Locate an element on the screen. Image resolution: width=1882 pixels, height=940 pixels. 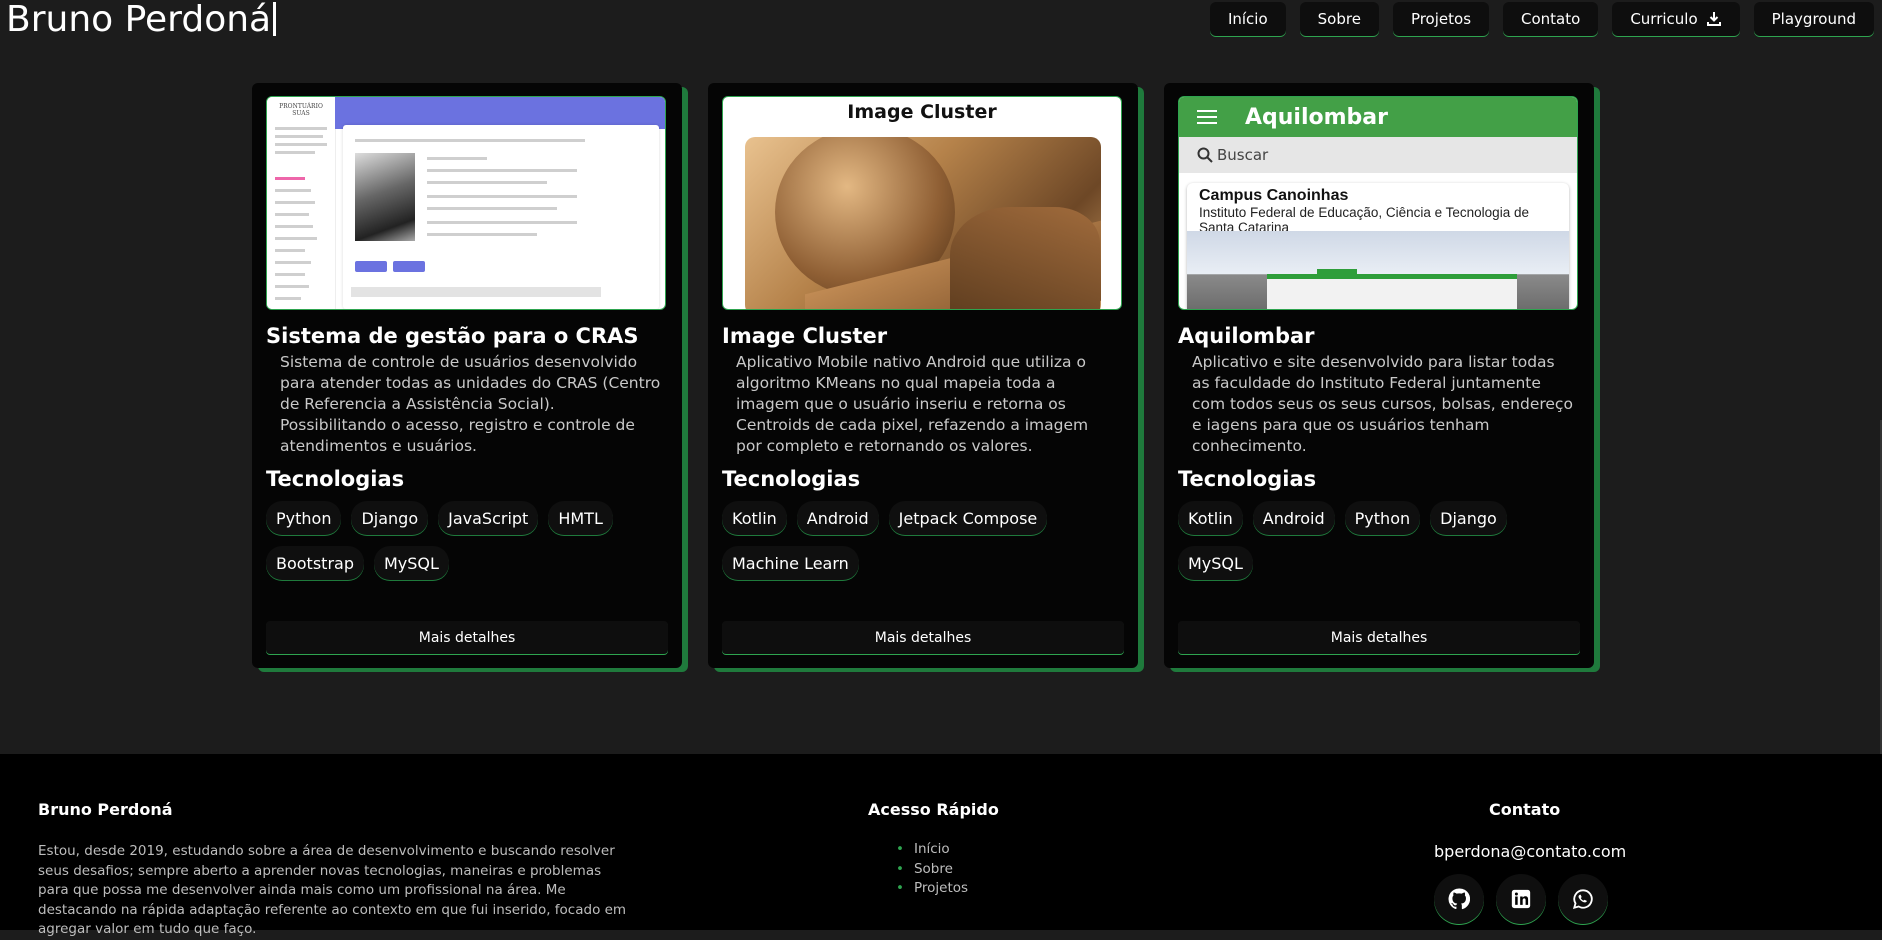
quick-link-projetos: Projetos is located at coordinates (932, 889).